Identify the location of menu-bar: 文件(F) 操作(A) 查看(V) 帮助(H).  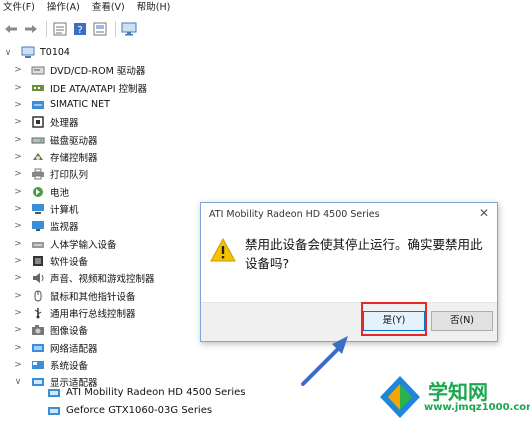
(265, 8).